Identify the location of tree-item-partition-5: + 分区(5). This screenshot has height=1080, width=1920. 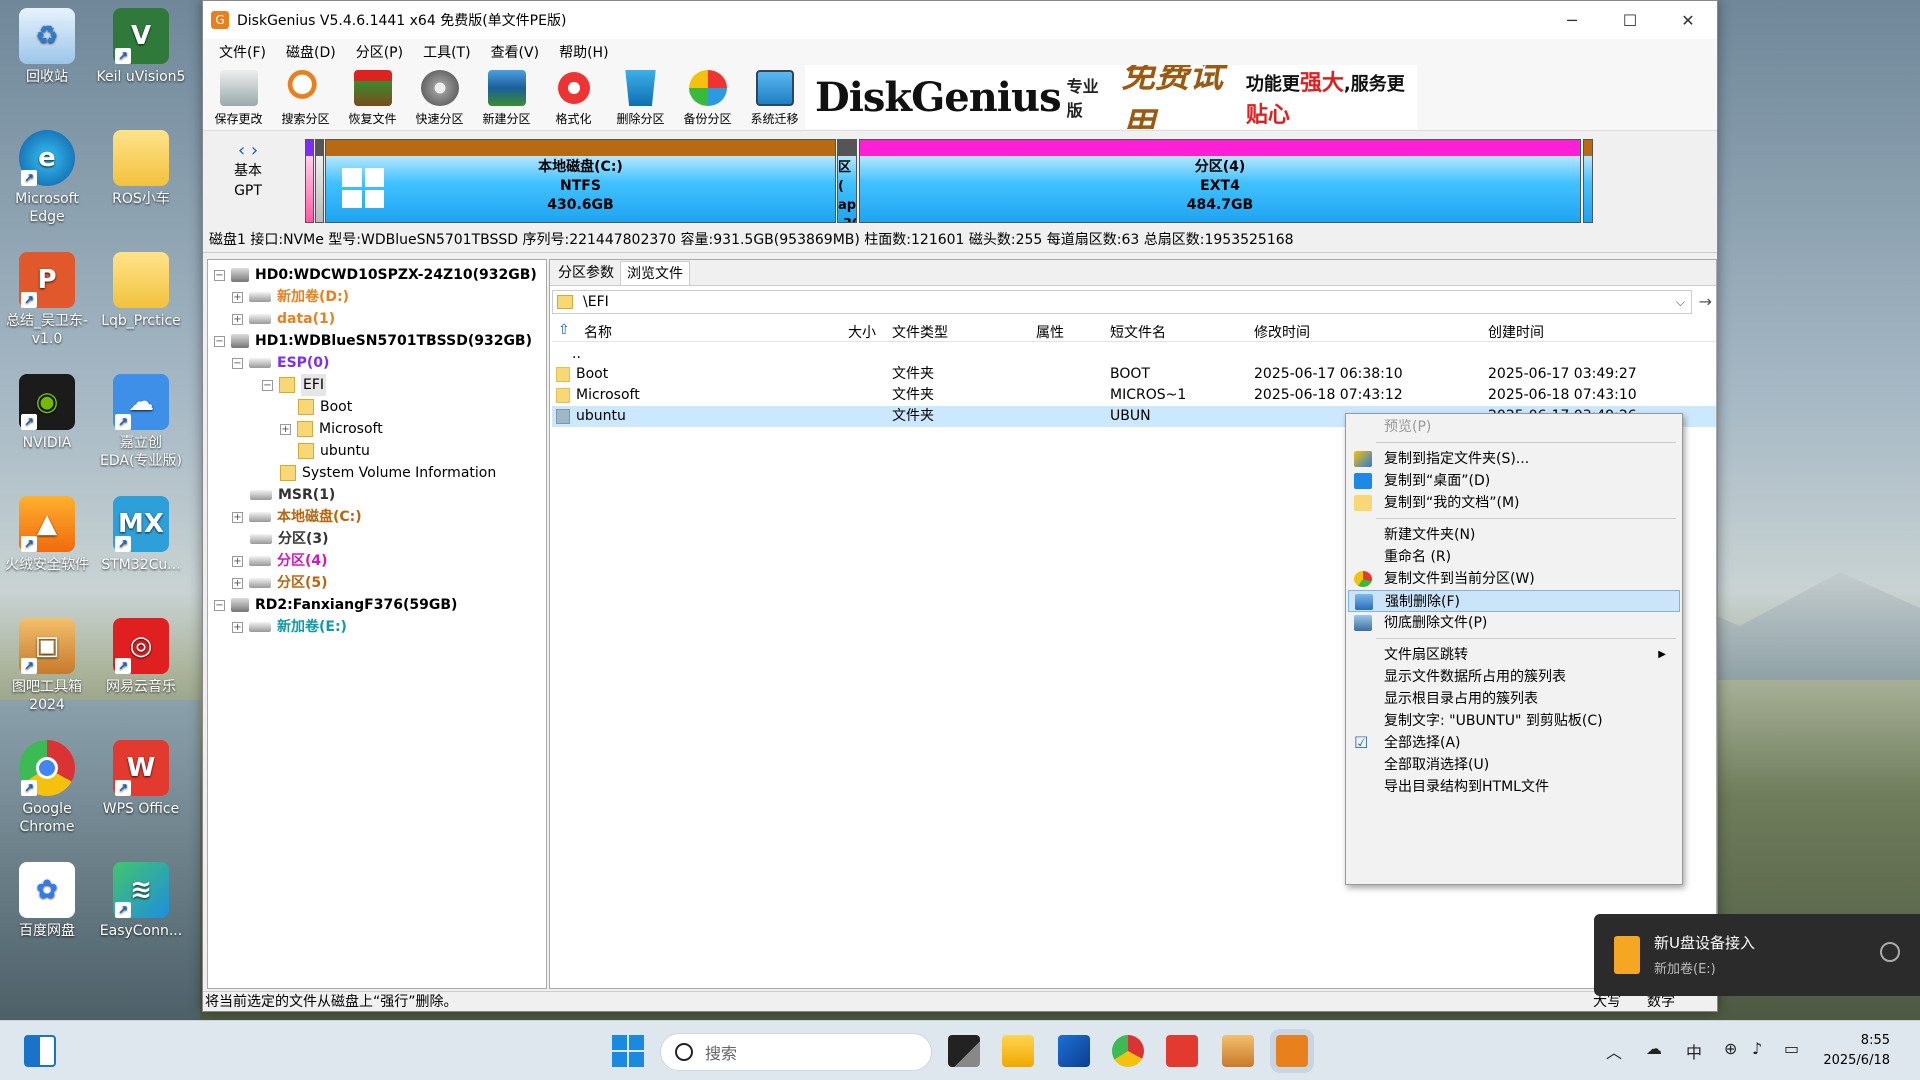
(280, 583).